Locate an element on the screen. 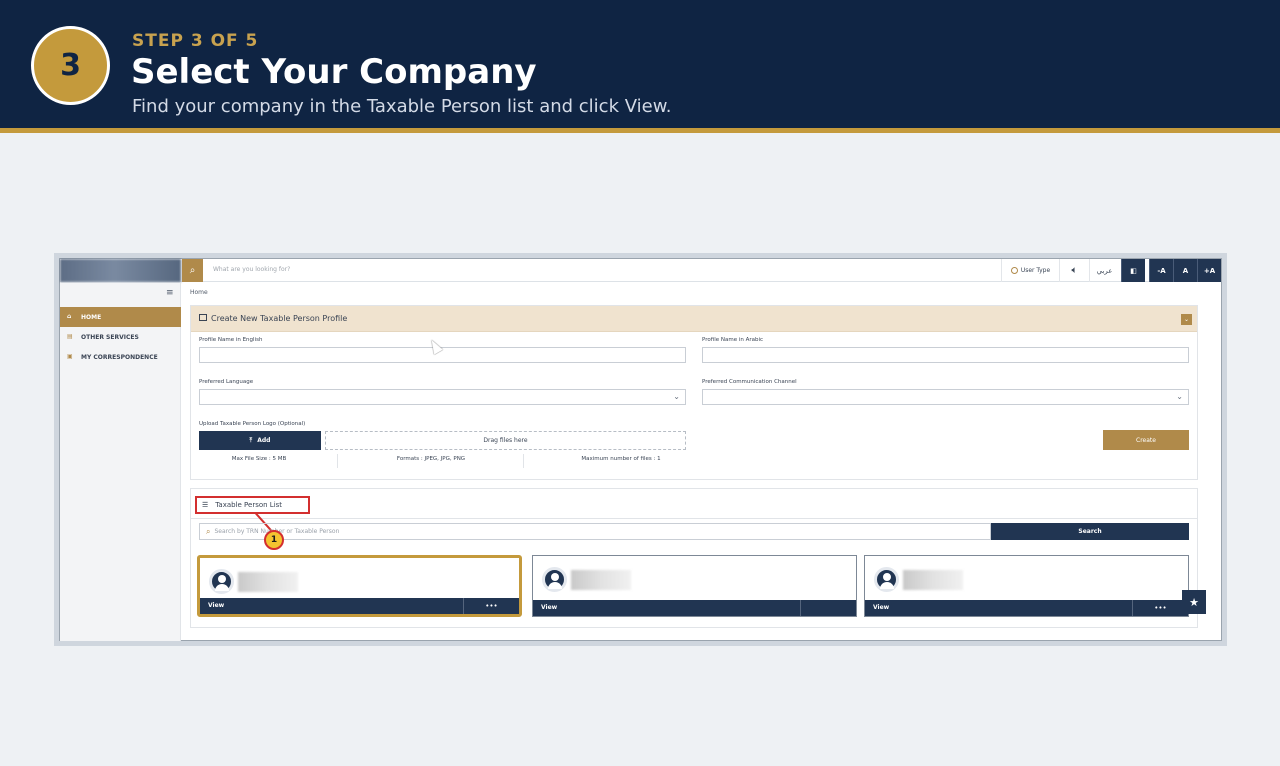 The height and width of the screenshot is (766, 1280). global-search-input: What are you looking for? is located at coordinates (251, 269).